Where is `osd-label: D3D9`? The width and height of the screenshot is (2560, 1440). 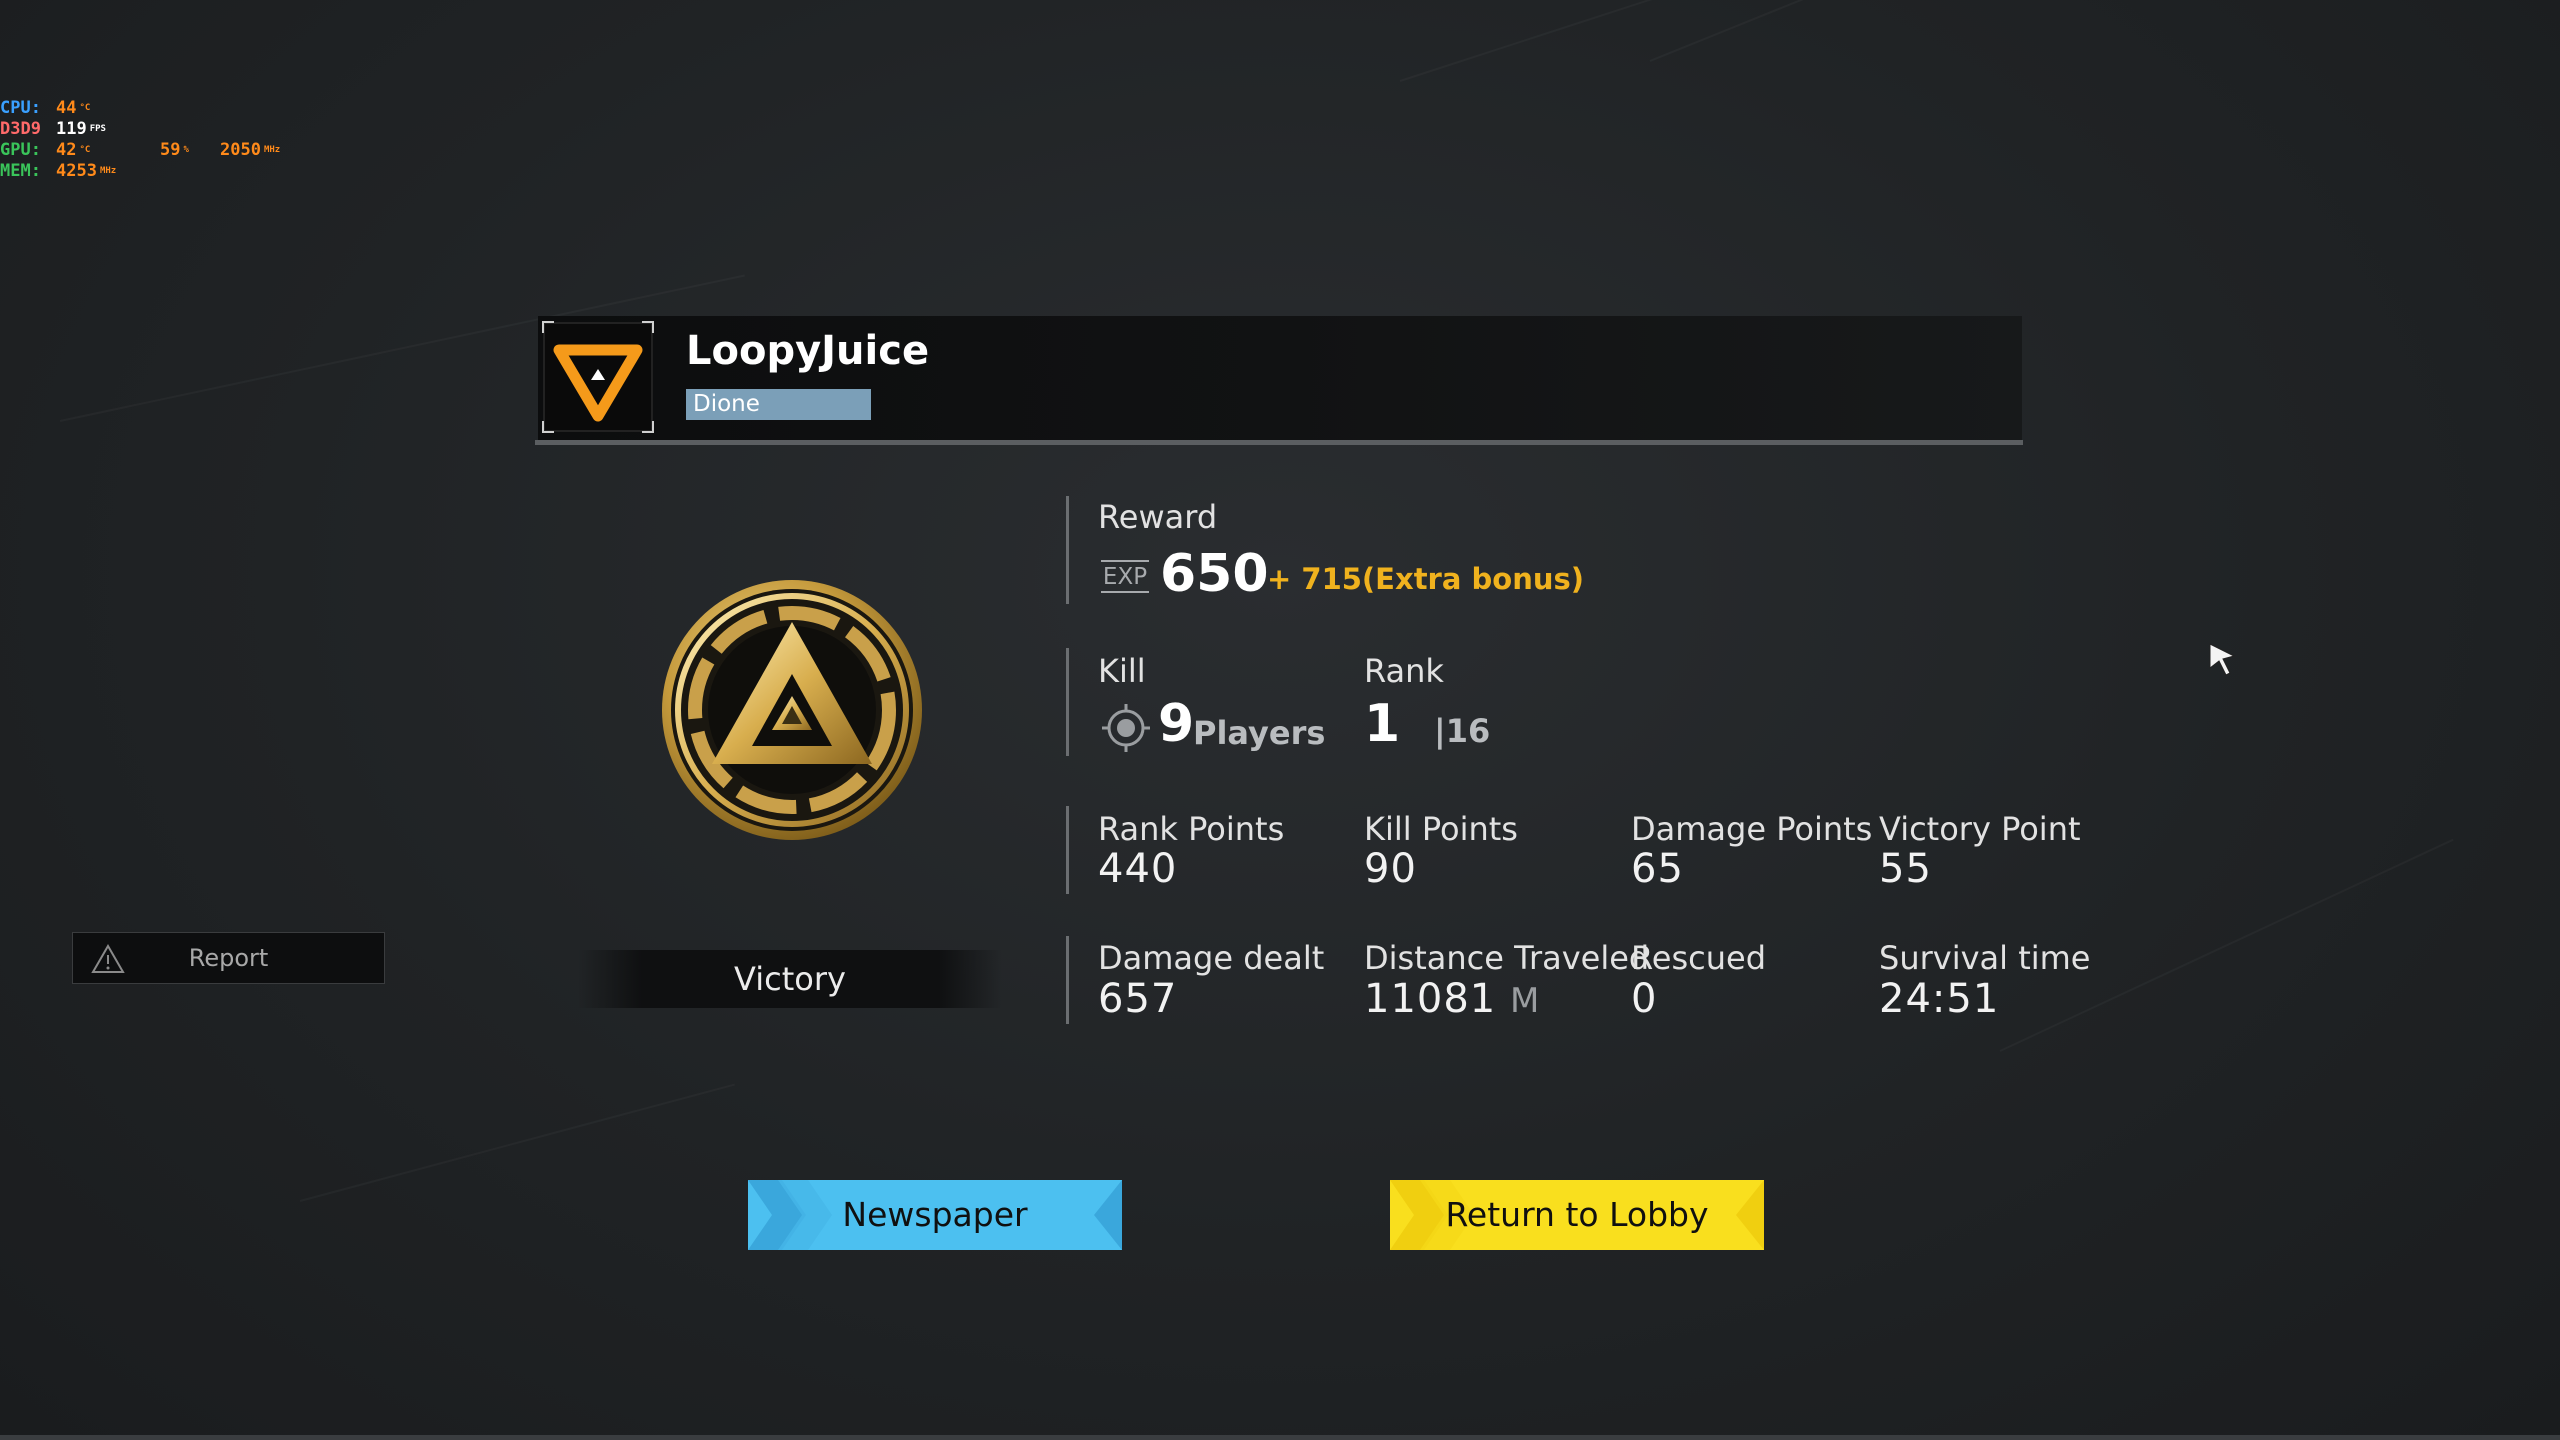
osd-label: D3D9 is located at coordinates (20, 129).